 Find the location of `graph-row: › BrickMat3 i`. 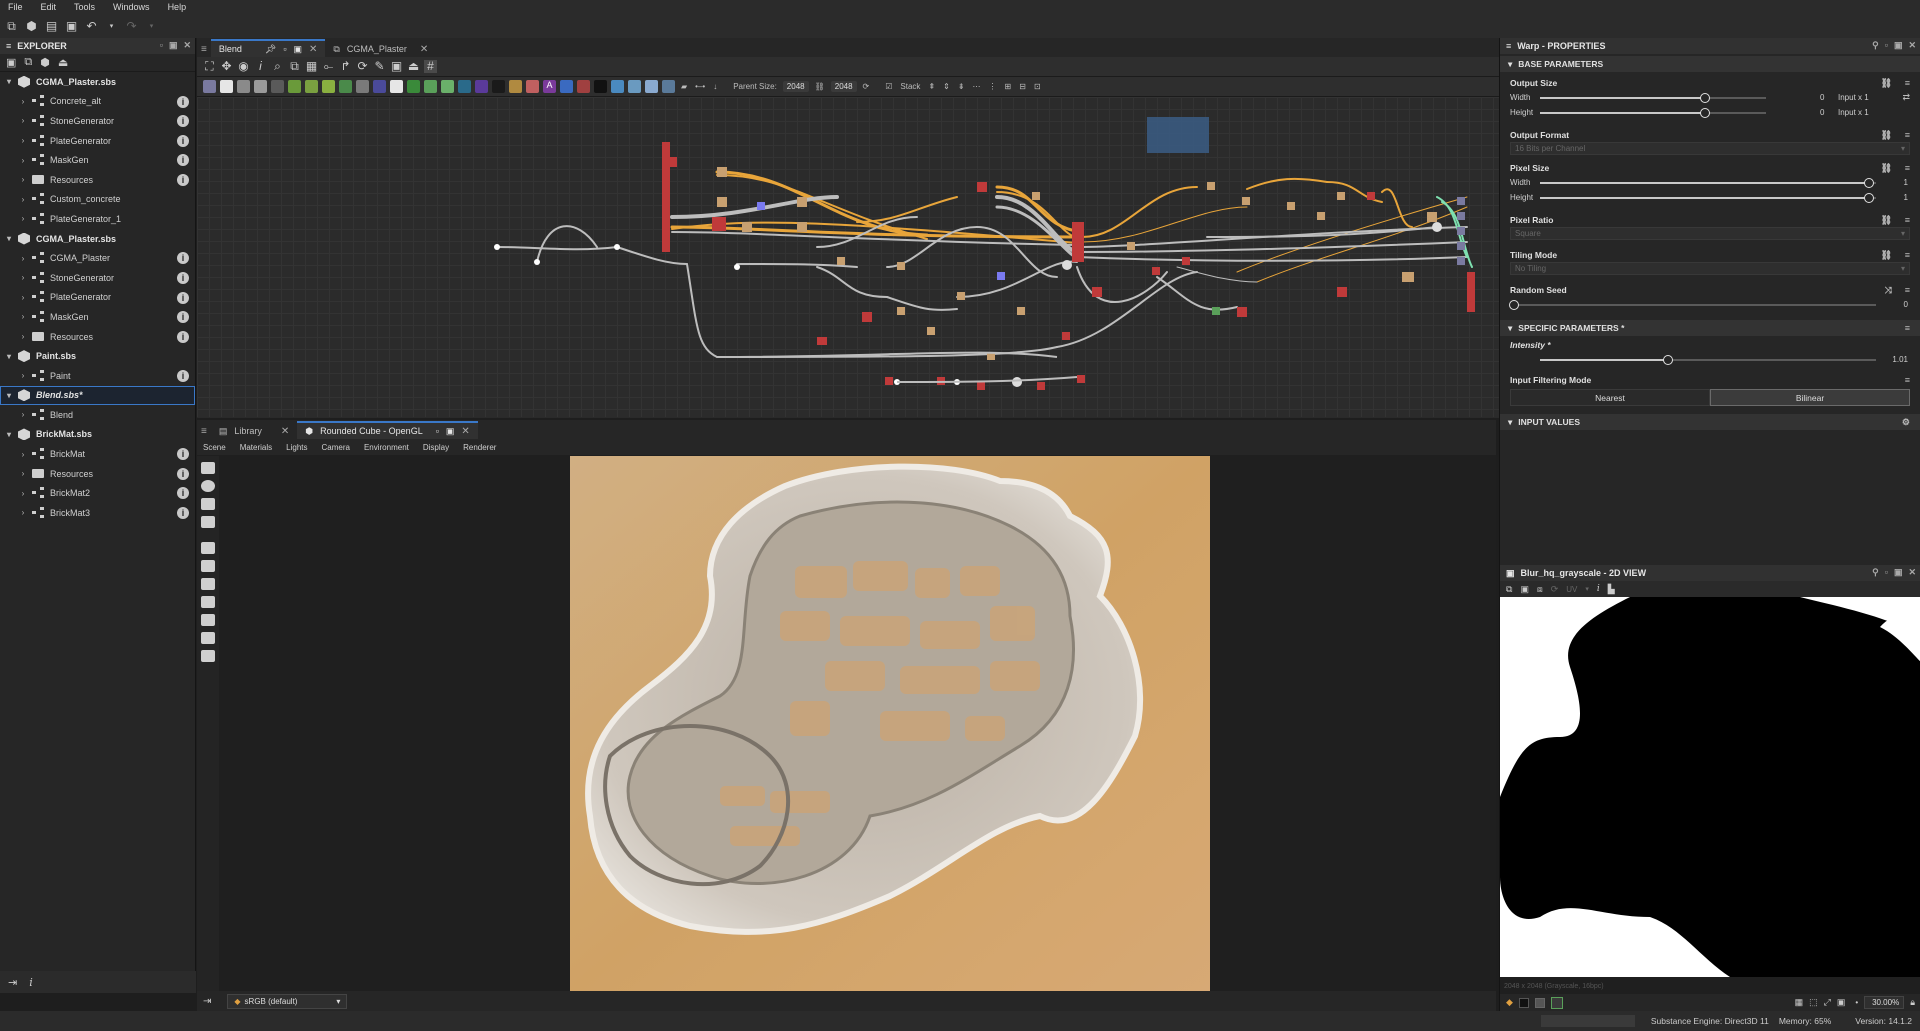

graph-row: › BrickMat3 i is located at coordinates (97, 513).